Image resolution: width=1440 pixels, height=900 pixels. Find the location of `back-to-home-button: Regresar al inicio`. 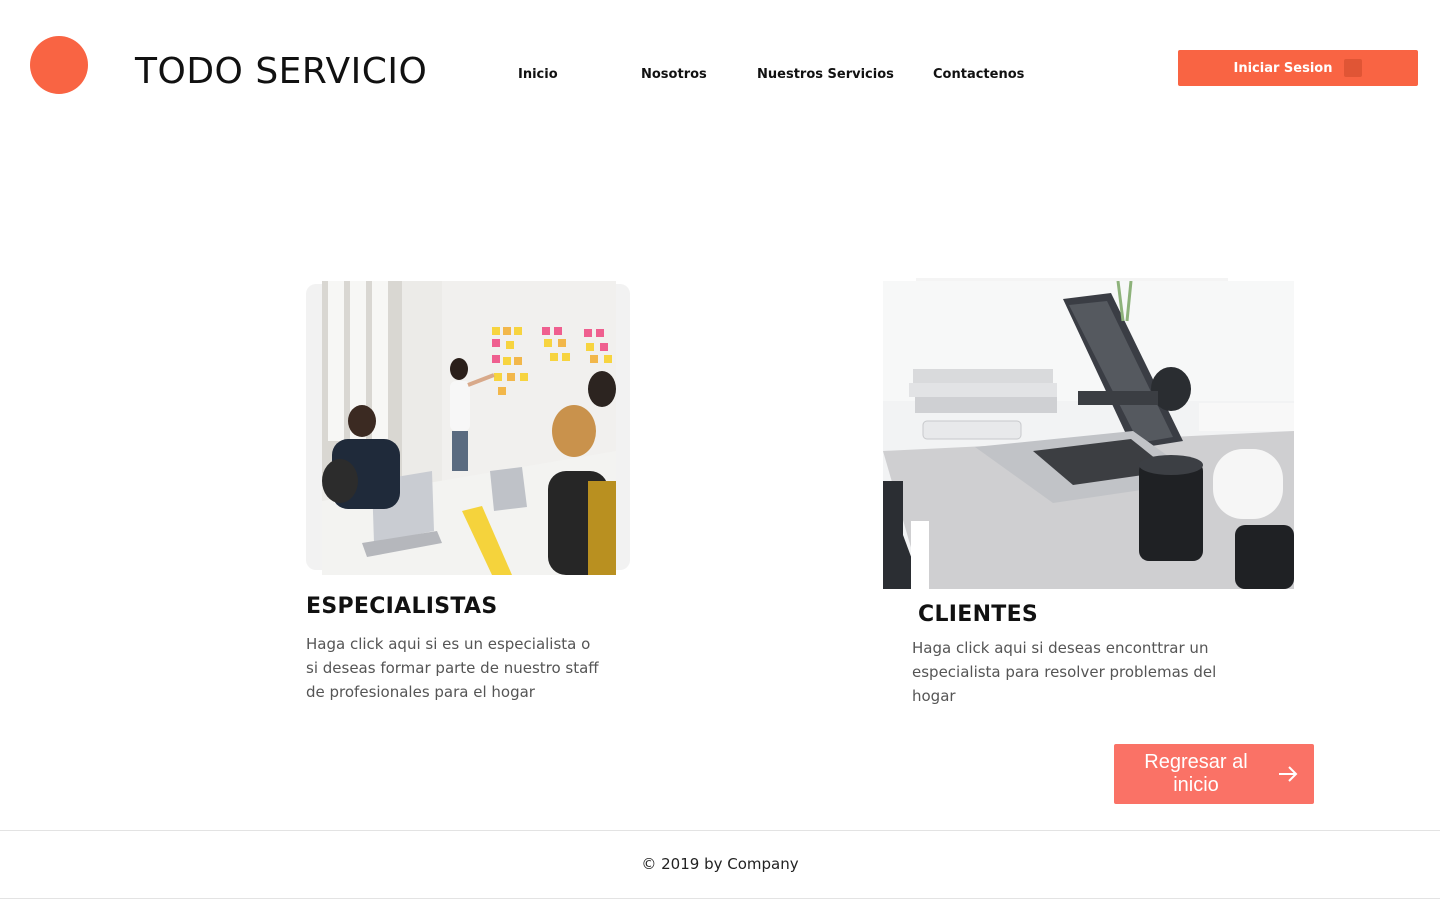

back-to-home-button: Regresar al inicio is located at coordinates (1214, 774).